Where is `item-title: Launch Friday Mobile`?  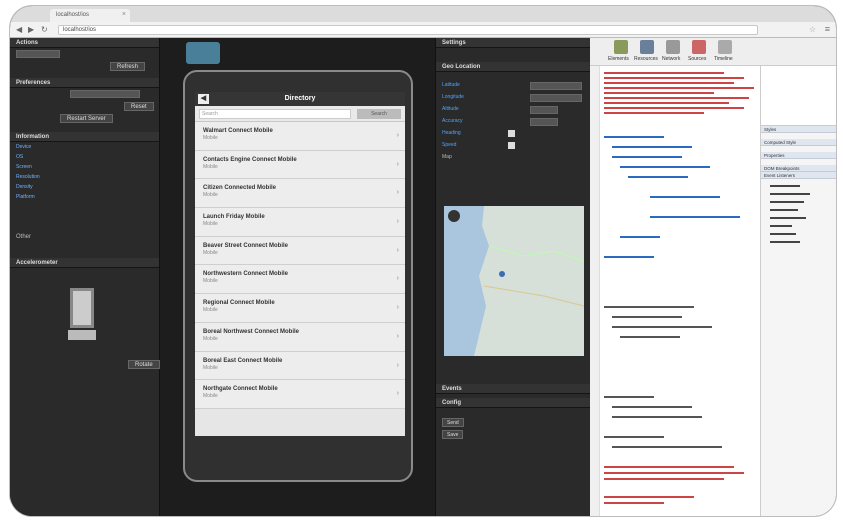 item-title: Launch Friday Mobile is located at coordinates (234, 217).